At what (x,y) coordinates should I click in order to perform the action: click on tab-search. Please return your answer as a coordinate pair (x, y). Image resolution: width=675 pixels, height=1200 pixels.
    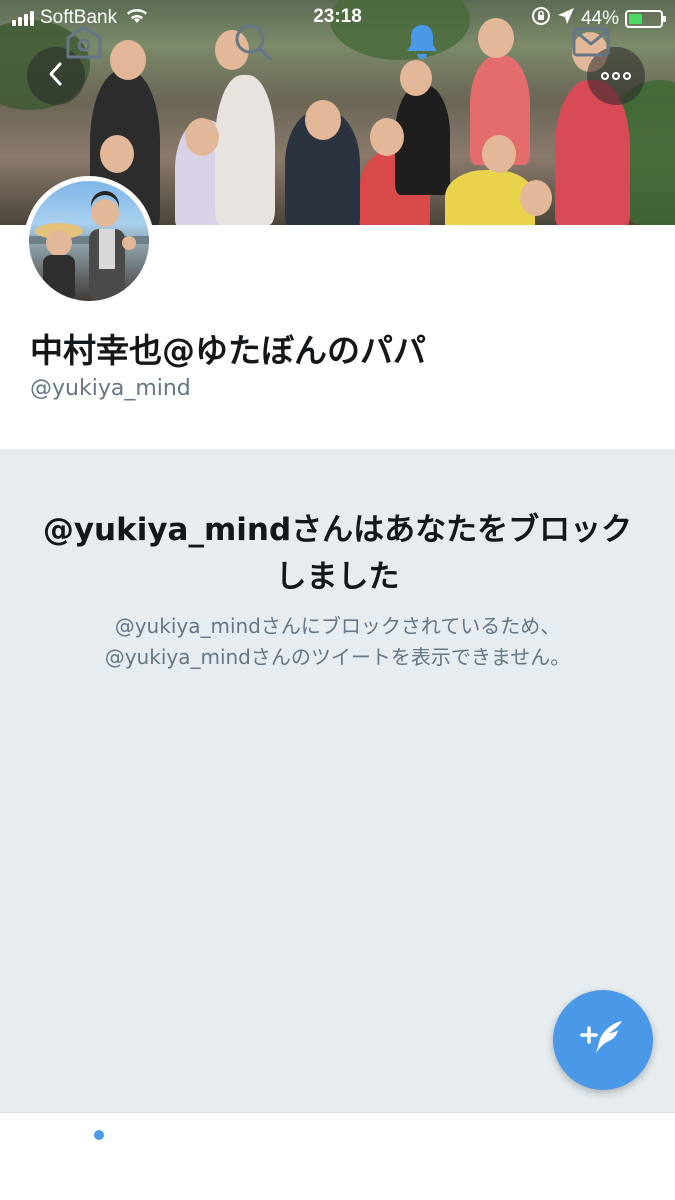
    Looking at the image, I should click on (253, 44).